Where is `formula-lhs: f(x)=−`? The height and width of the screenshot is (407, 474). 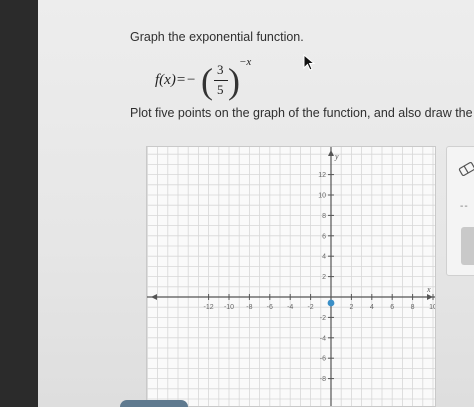 formula-lhs: f(x)=− is located at coordinates (175, 80).